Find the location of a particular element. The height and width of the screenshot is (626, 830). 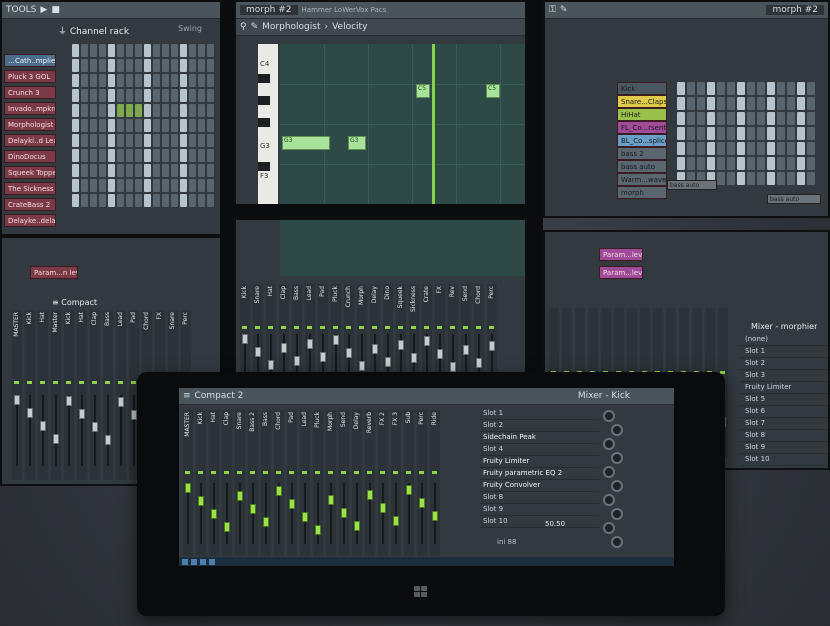

insert-slot: Slot 4 is located at coordinates (539, 450).